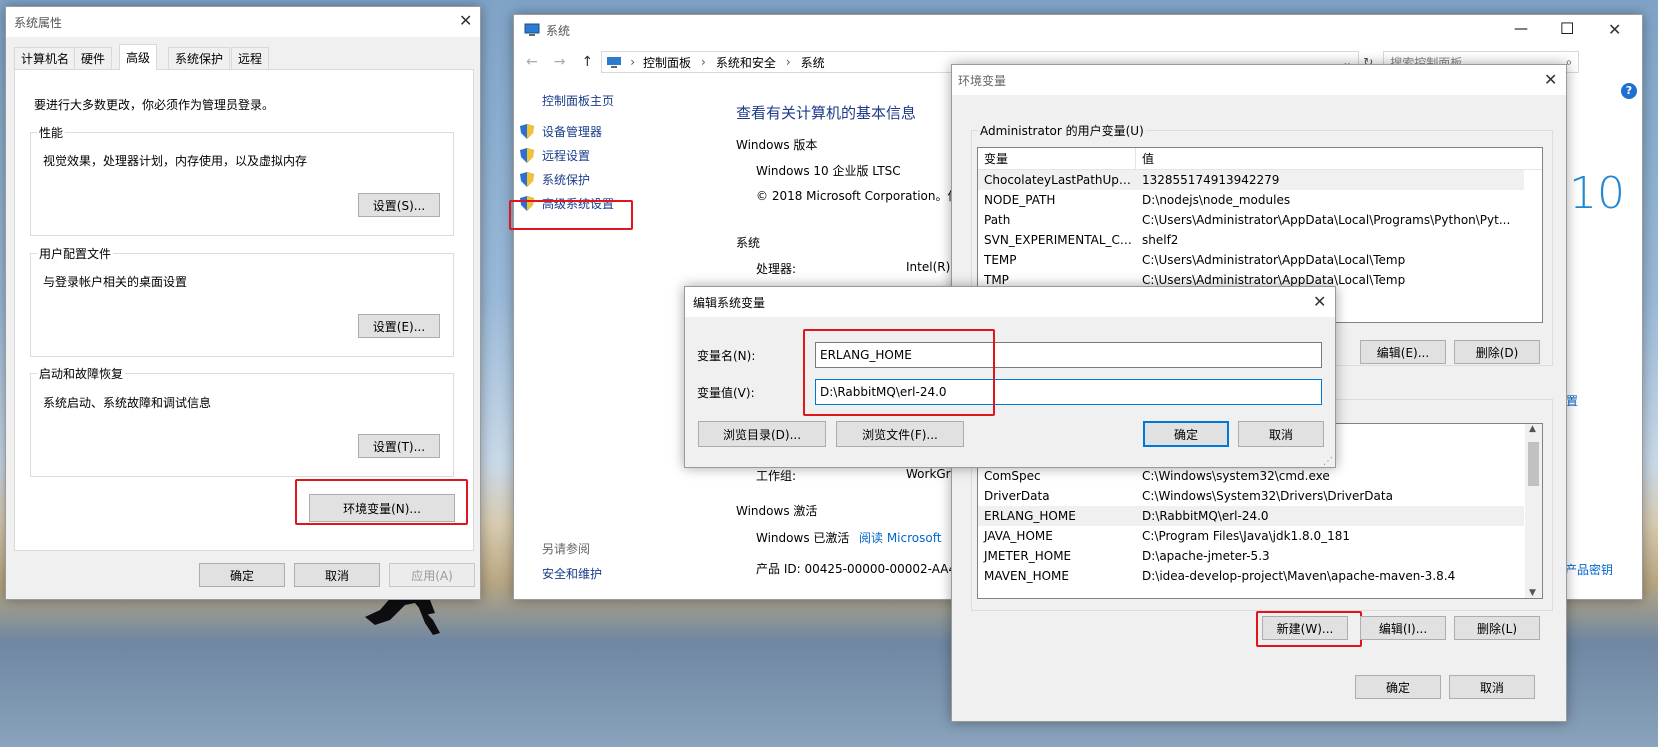 Image resolution: width=1658 pixels, height=747 pixels. I want to click on tab-advanced: 高级, so click(138, 57).